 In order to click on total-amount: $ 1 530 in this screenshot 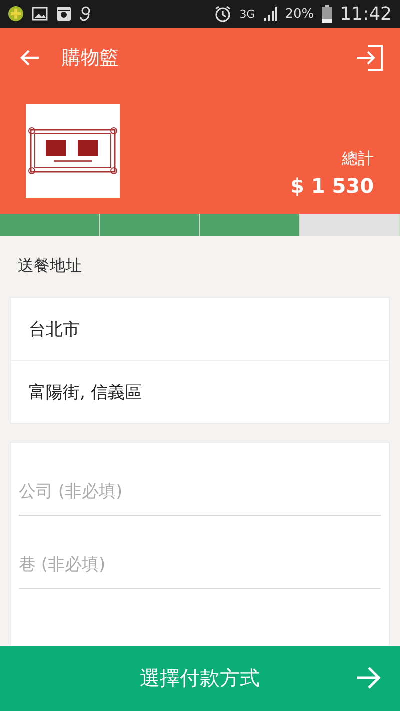, I will do `click(332, 186)`.